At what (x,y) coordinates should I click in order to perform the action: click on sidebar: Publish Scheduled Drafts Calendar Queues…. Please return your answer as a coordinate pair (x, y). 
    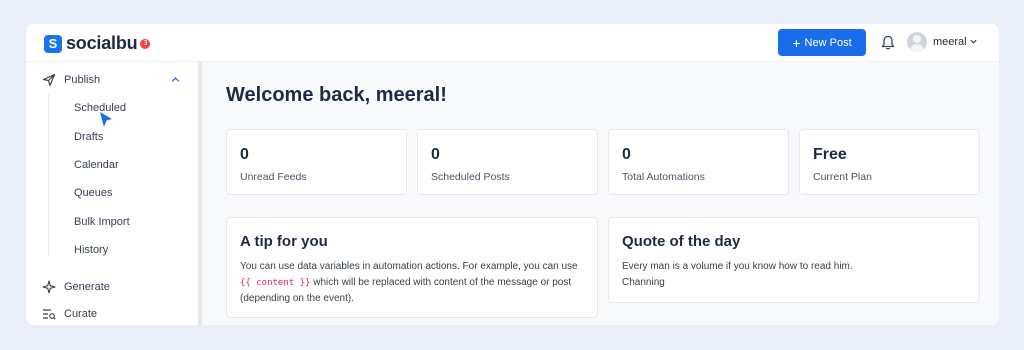
    Looking at the image, I should click on (112, 193).